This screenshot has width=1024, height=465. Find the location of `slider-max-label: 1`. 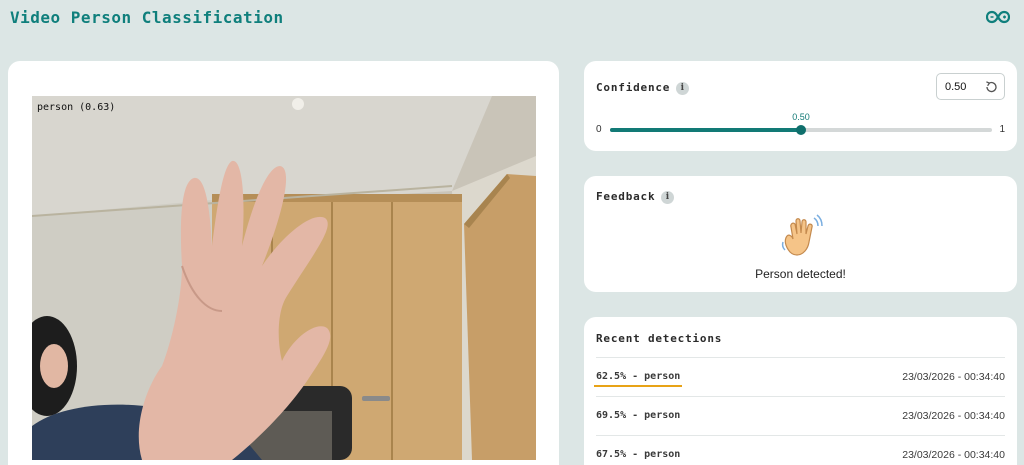

slider-max-label: 1 is located at coordinates (1002, 129).